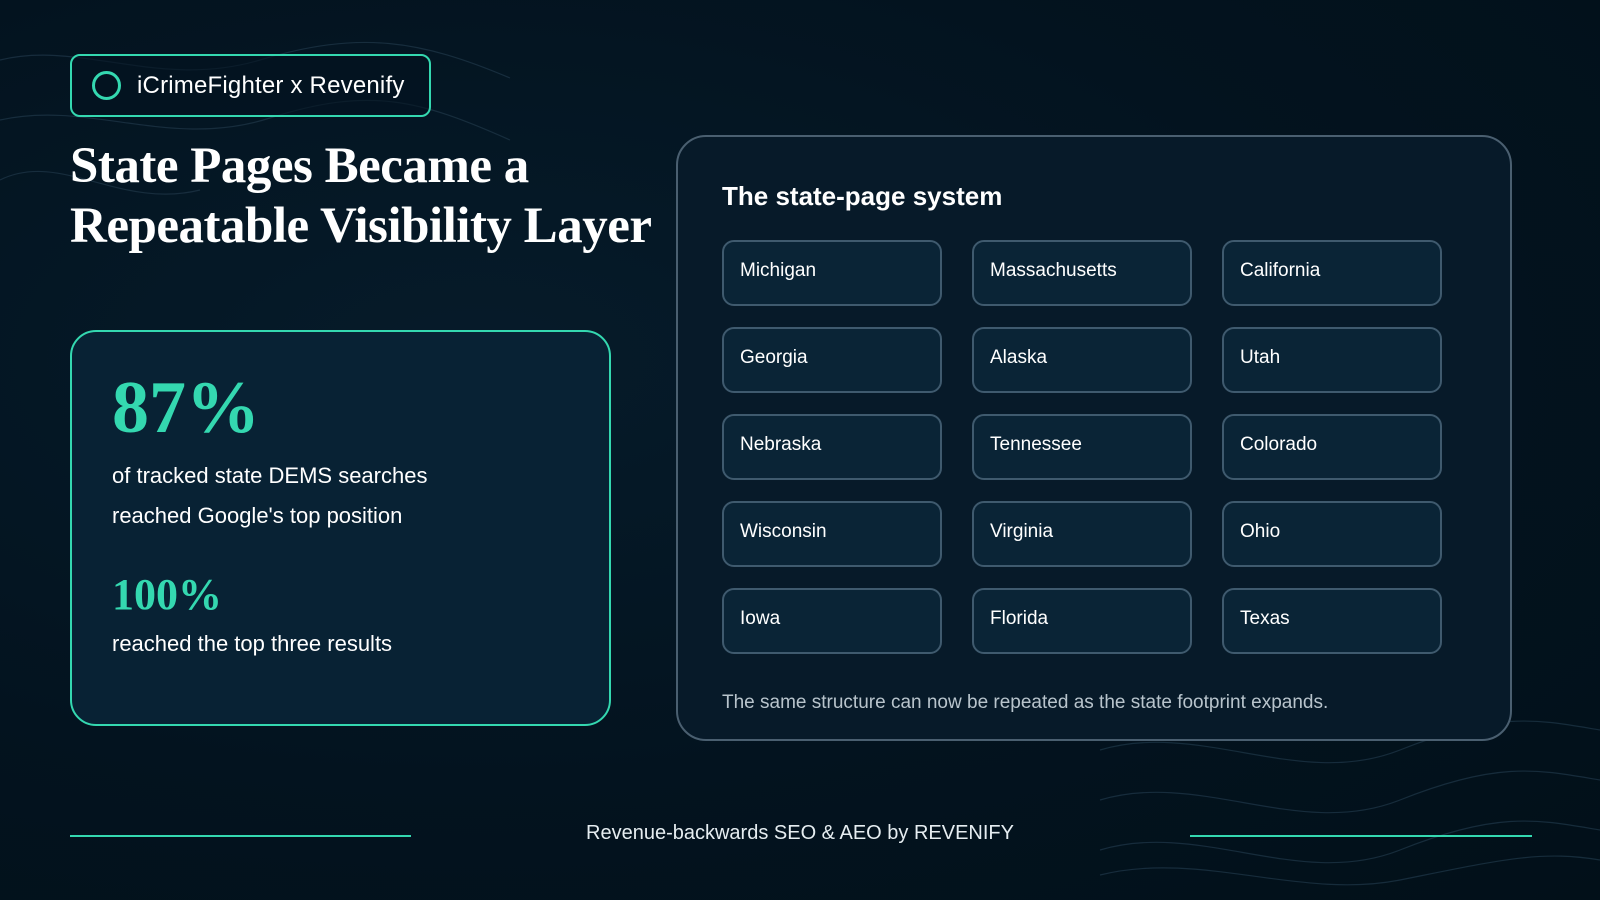 This screenshot has height=900, width=1600. Describe the element at coordinates (832, 534) in the screenshot. I see `state-tile: Wisconsin` at that location.